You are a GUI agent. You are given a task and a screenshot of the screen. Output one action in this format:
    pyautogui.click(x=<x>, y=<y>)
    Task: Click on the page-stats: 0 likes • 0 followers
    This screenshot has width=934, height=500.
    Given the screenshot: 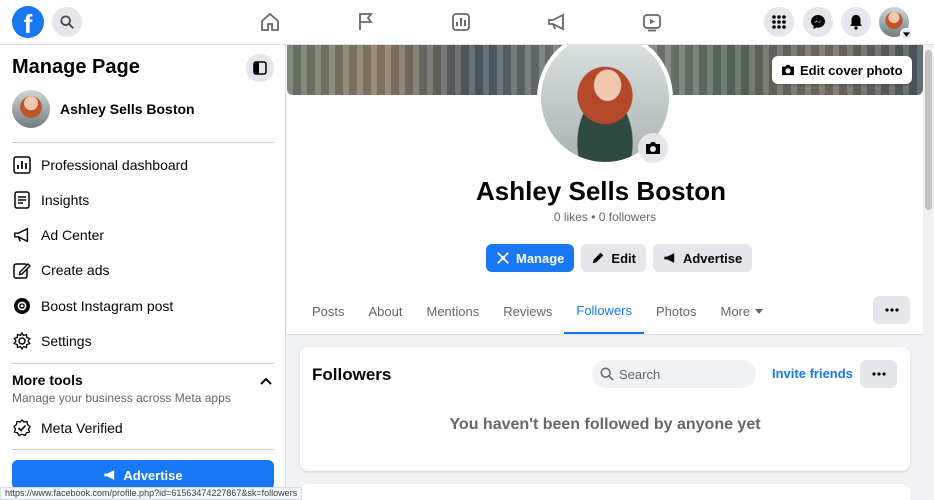 What is the action you would take?
    pyautogui.click(x=605, y=217)
    